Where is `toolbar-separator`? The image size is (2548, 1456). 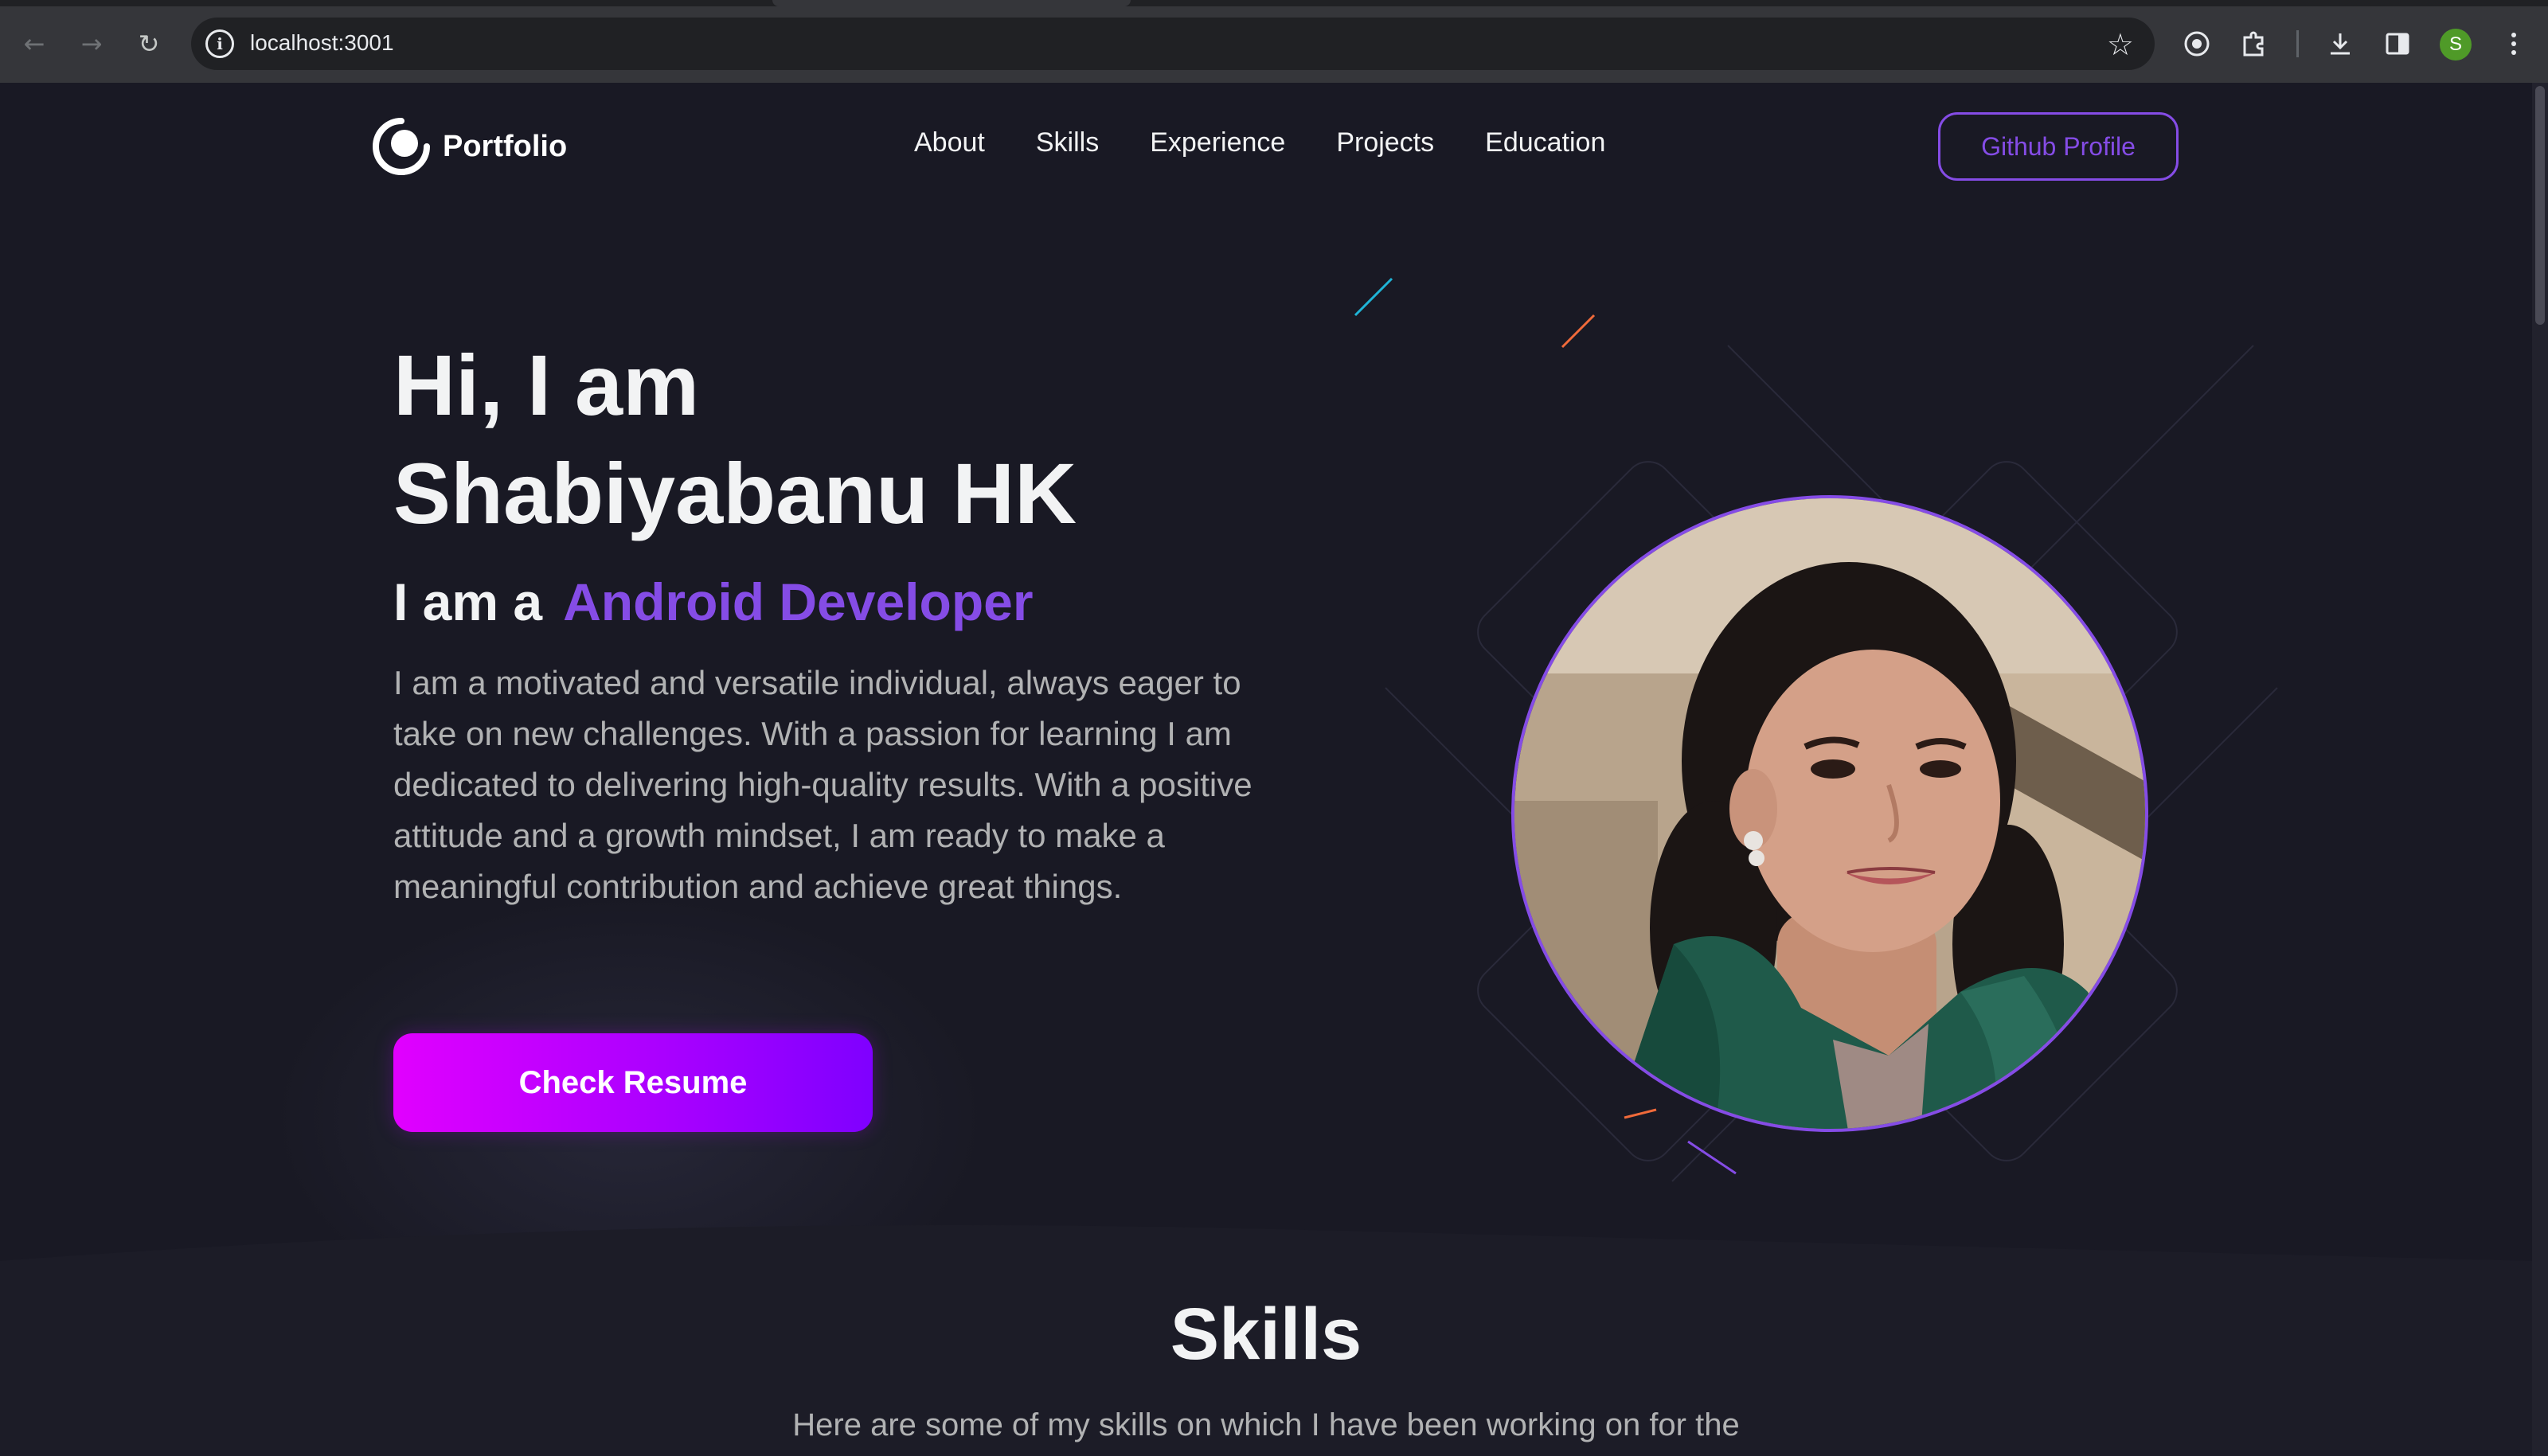
toolbar-separator is located at coordinates (2297, 43).